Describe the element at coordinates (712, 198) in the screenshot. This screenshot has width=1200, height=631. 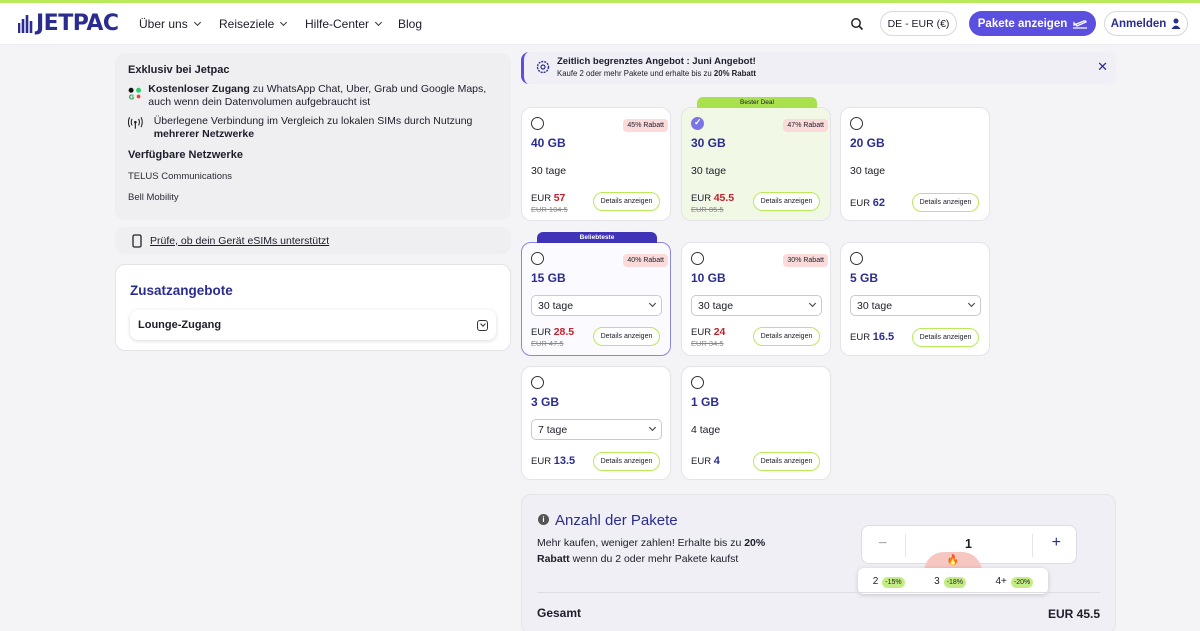
I see `plan-price: EUR 45.5` at that location.